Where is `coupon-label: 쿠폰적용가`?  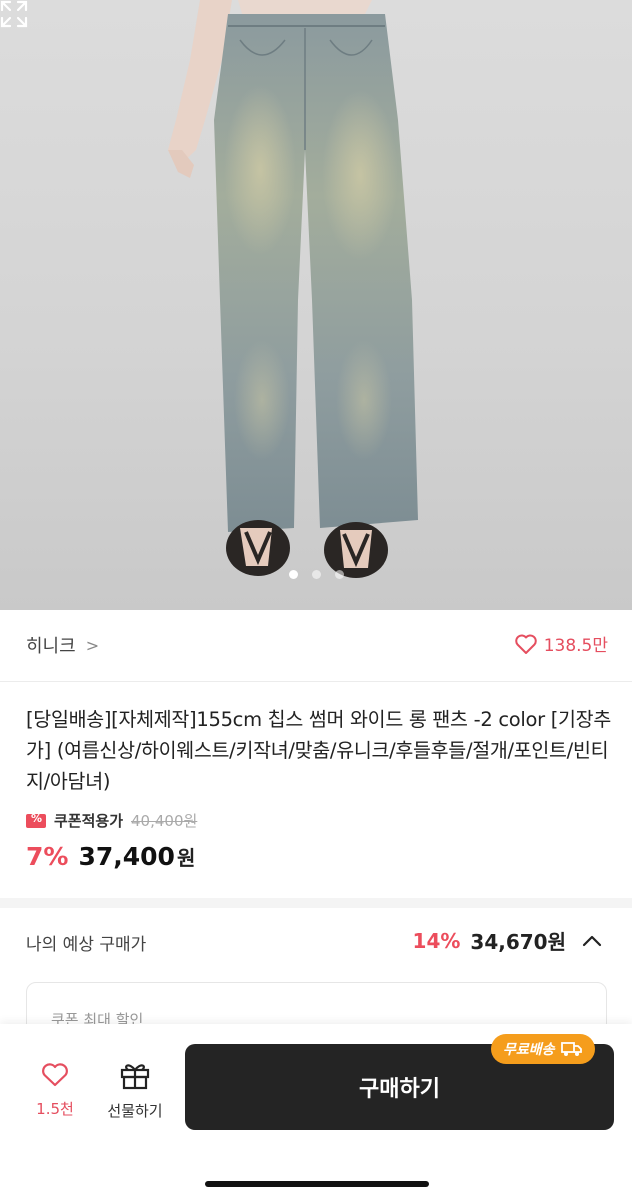
coupon-label: 쿠폰적용가 is located at coordinates (89, 821).